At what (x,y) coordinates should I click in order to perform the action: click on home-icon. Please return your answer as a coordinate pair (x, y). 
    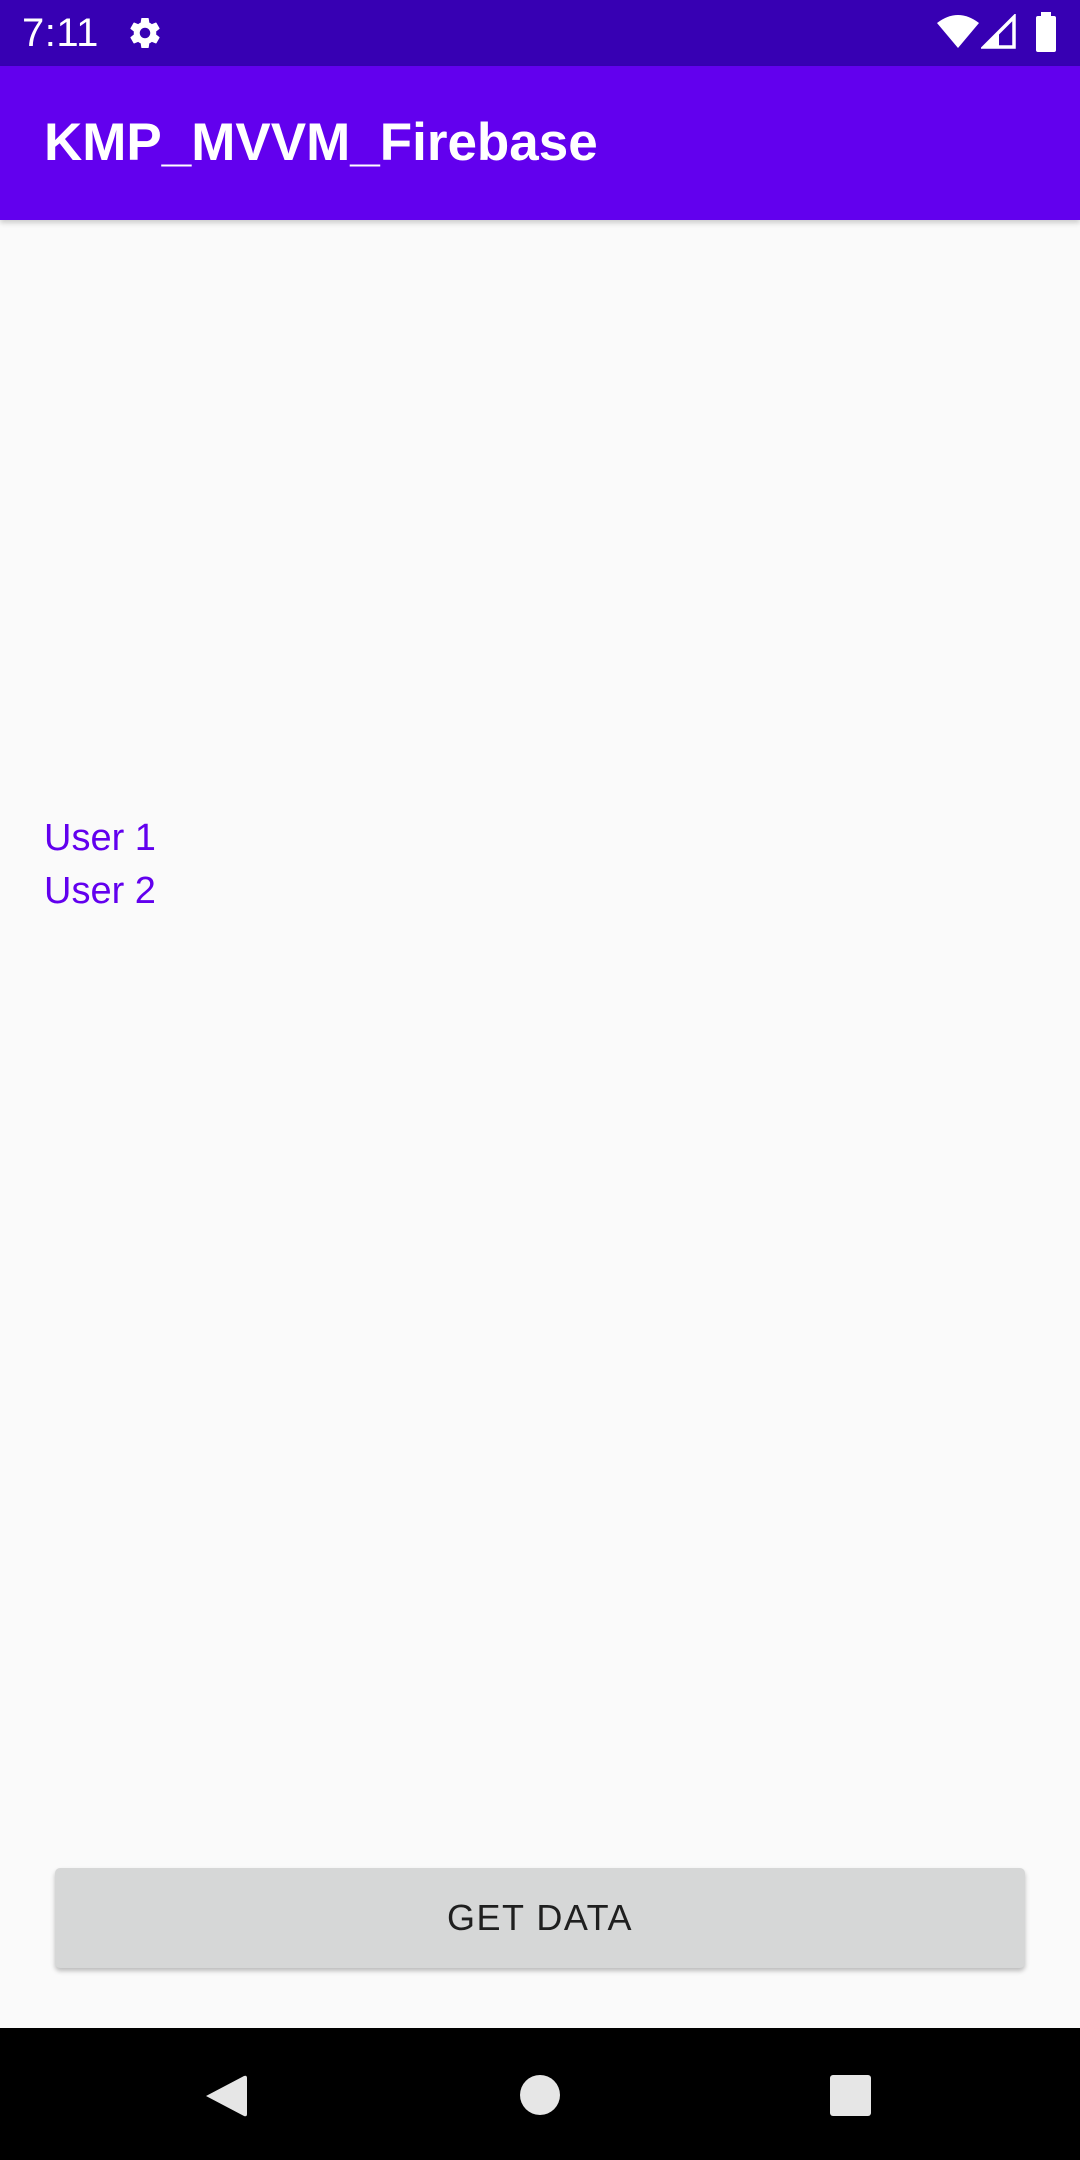
    Looking at the image, I should click on (540, 2095).